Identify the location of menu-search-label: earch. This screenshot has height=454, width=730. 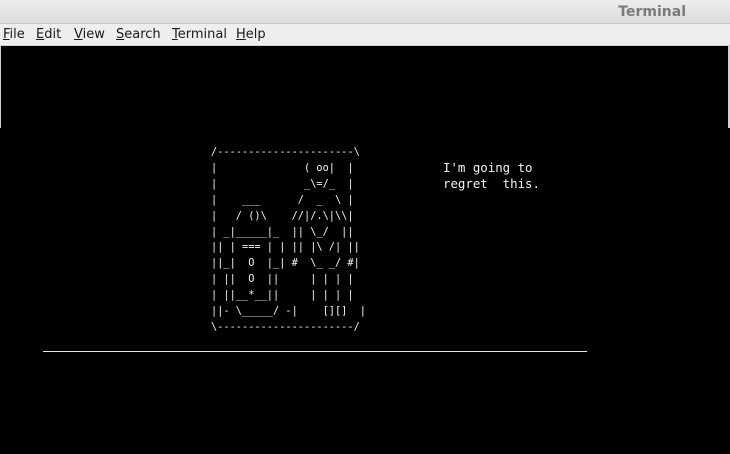
(142, 34).